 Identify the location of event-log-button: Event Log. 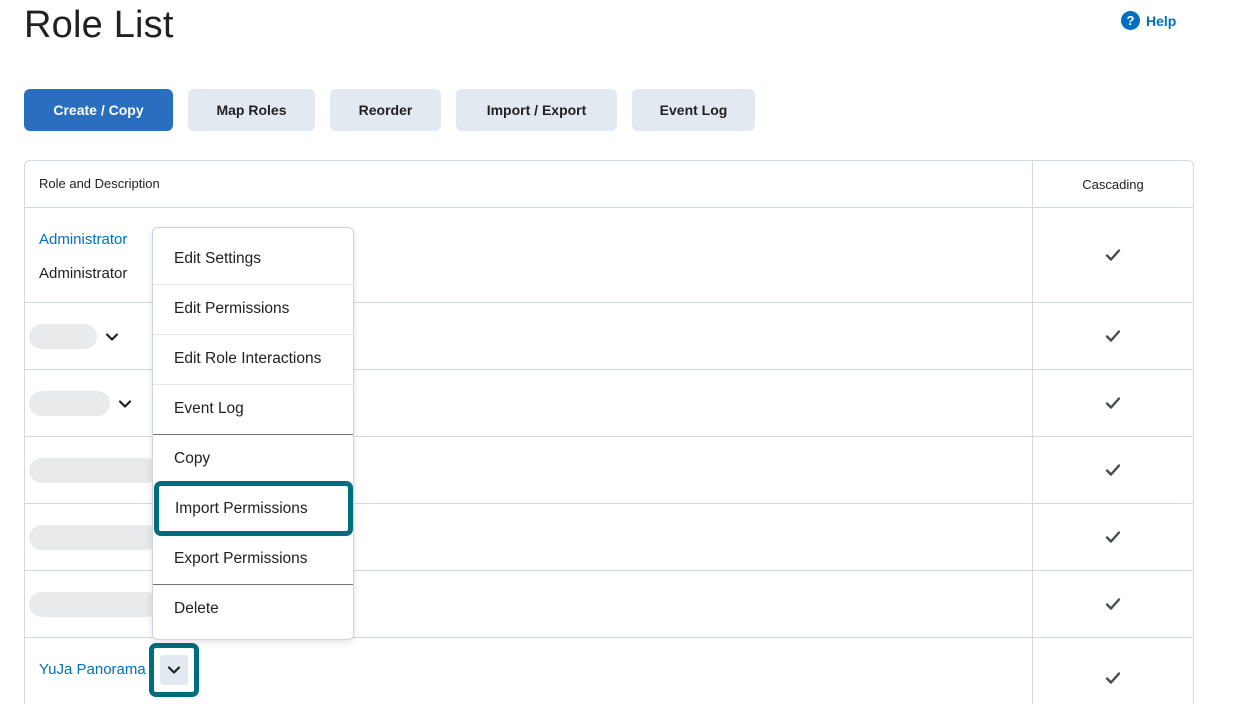
(693, 110).